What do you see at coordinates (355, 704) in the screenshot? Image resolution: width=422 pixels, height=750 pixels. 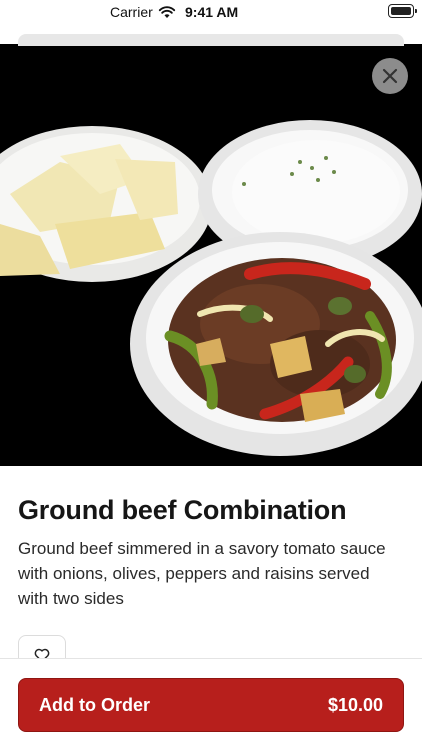 I see `item-price: $10.00` at bounding box center [355, 704].